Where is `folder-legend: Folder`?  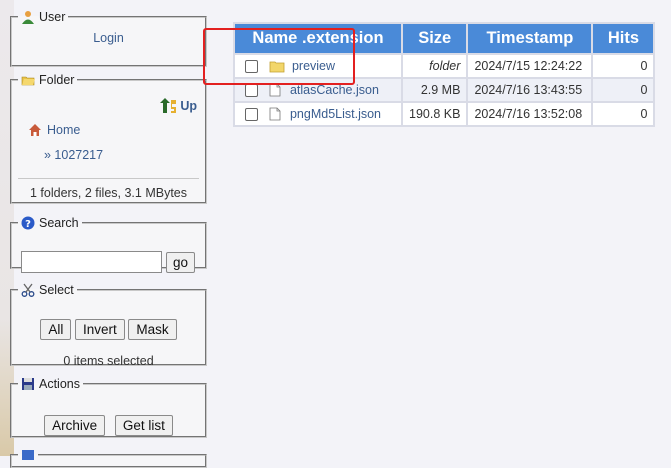 folder-legend: Folder is located at coordinates (47, 80).